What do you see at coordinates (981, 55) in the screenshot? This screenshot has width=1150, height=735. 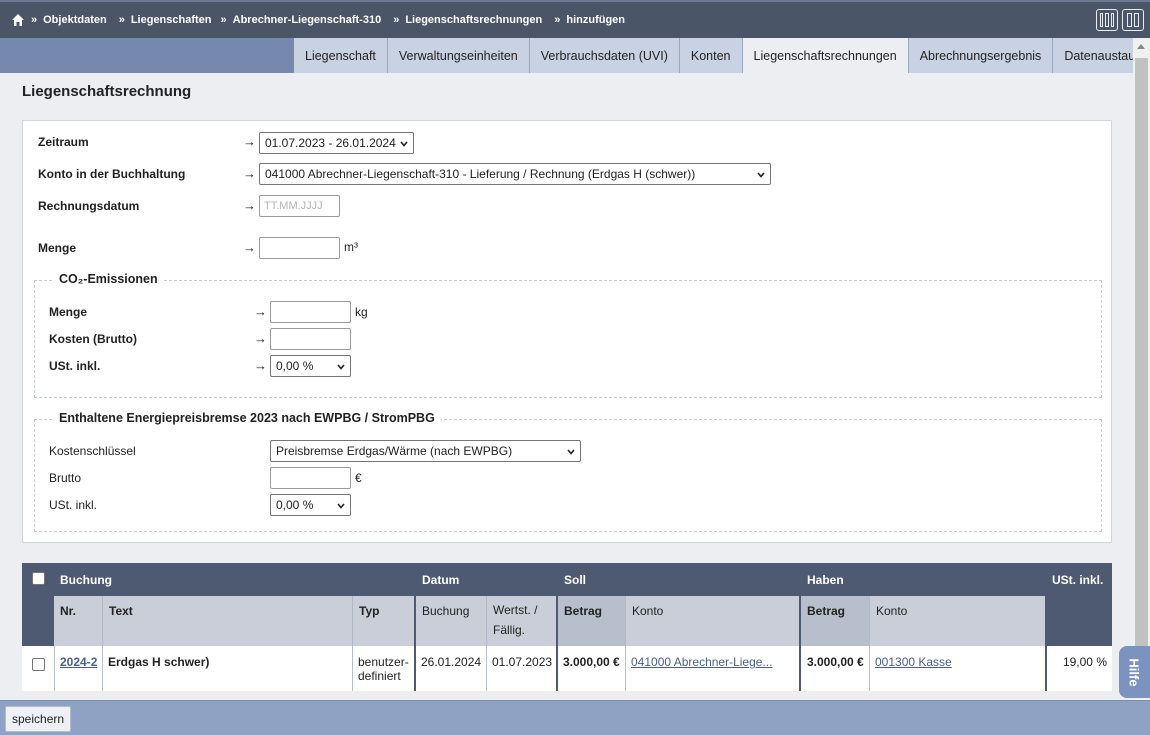 I see `tab-abrechnungsergebnis: Abrechnungsergebnis` at bounding box center [981, 55].